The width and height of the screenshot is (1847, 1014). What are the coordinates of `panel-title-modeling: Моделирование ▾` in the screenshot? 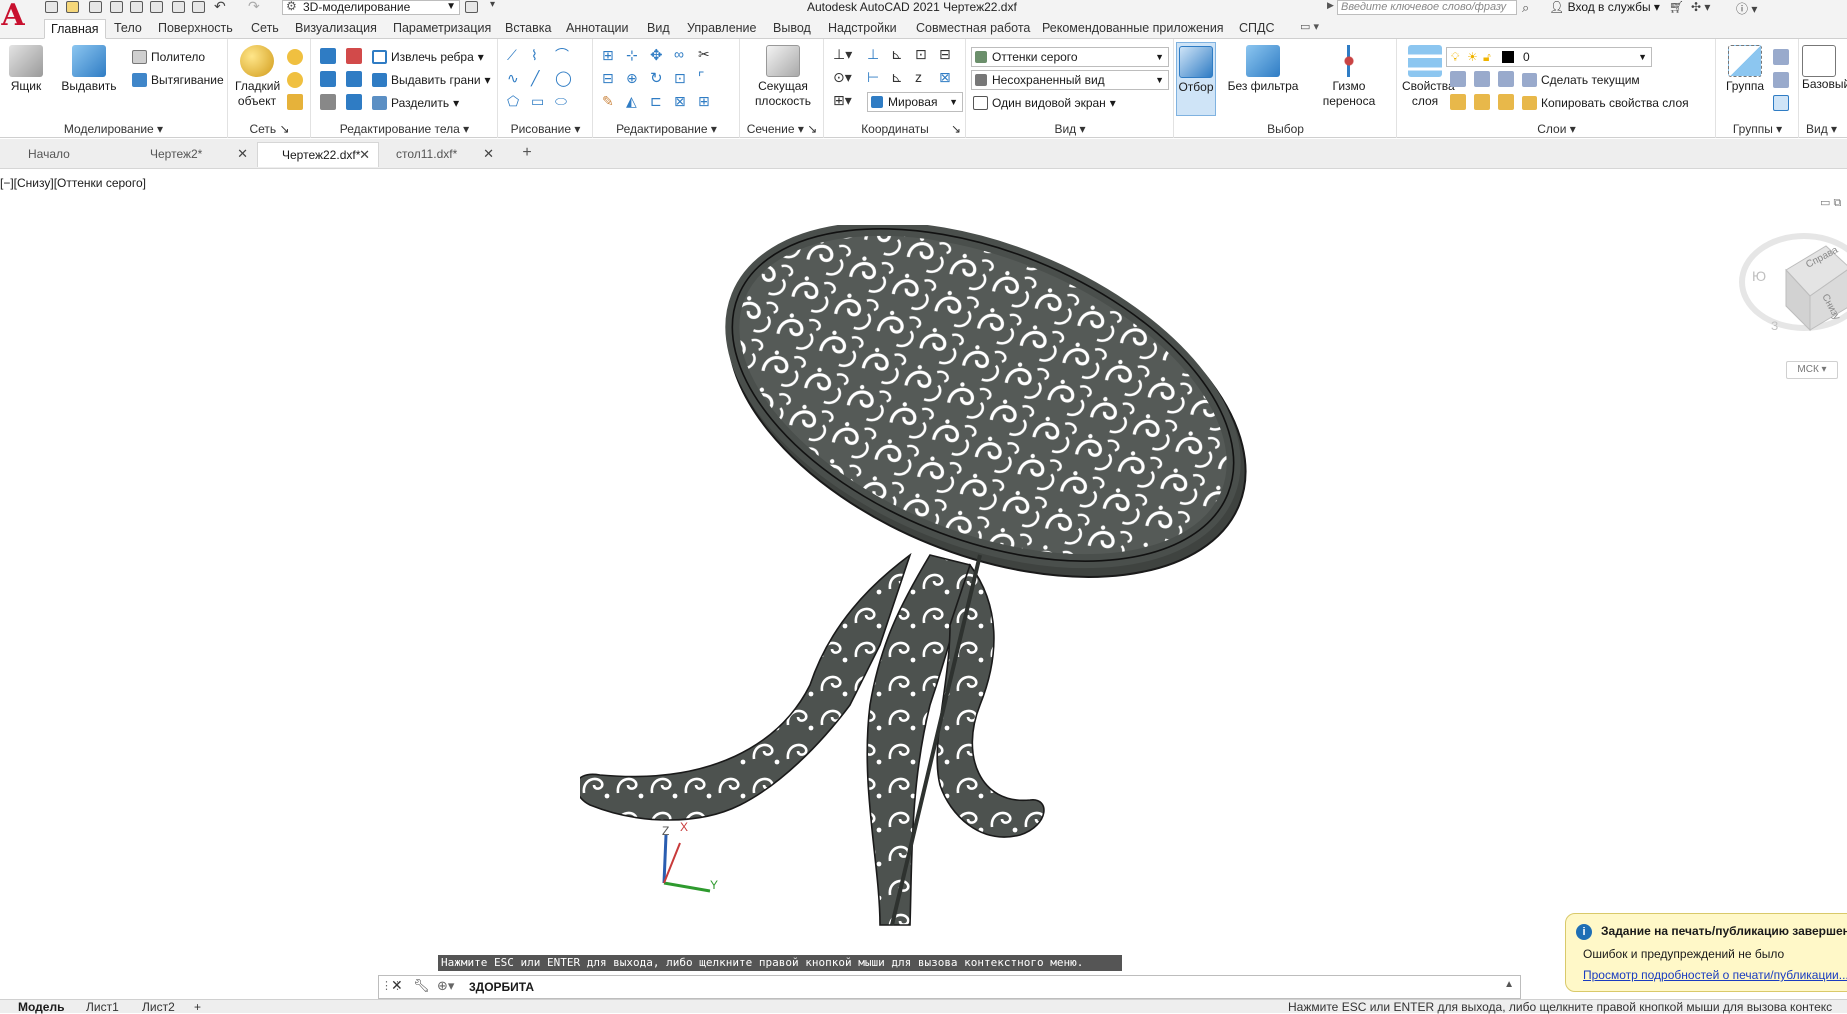 It's located at (113, 129).